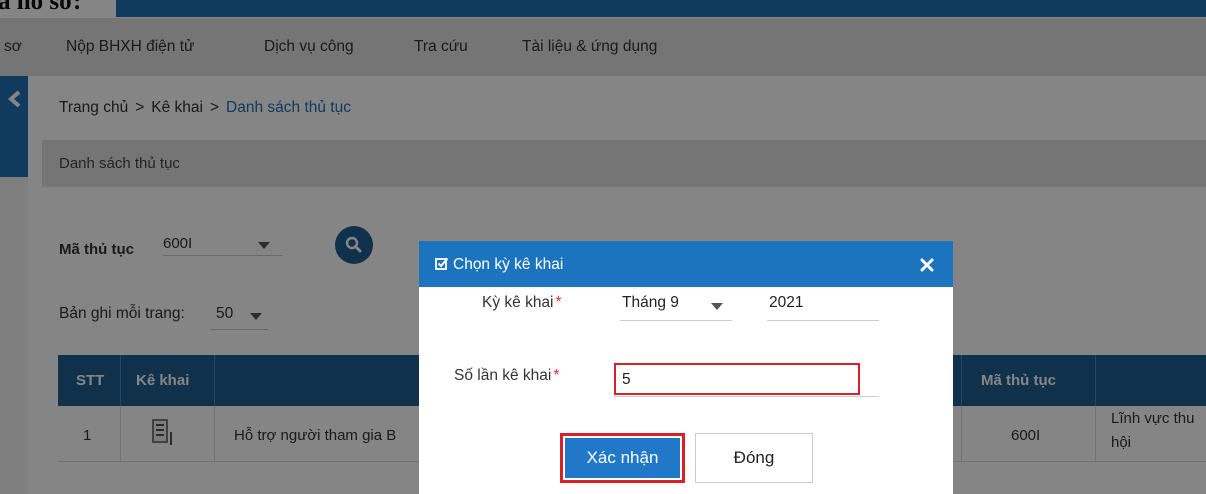 This screenshot has width=1206, height=494. What do you see at coordinates (442, 263) in the screenshot?
I see `checkbox-checked-icon` at bounding box center [442, 263].